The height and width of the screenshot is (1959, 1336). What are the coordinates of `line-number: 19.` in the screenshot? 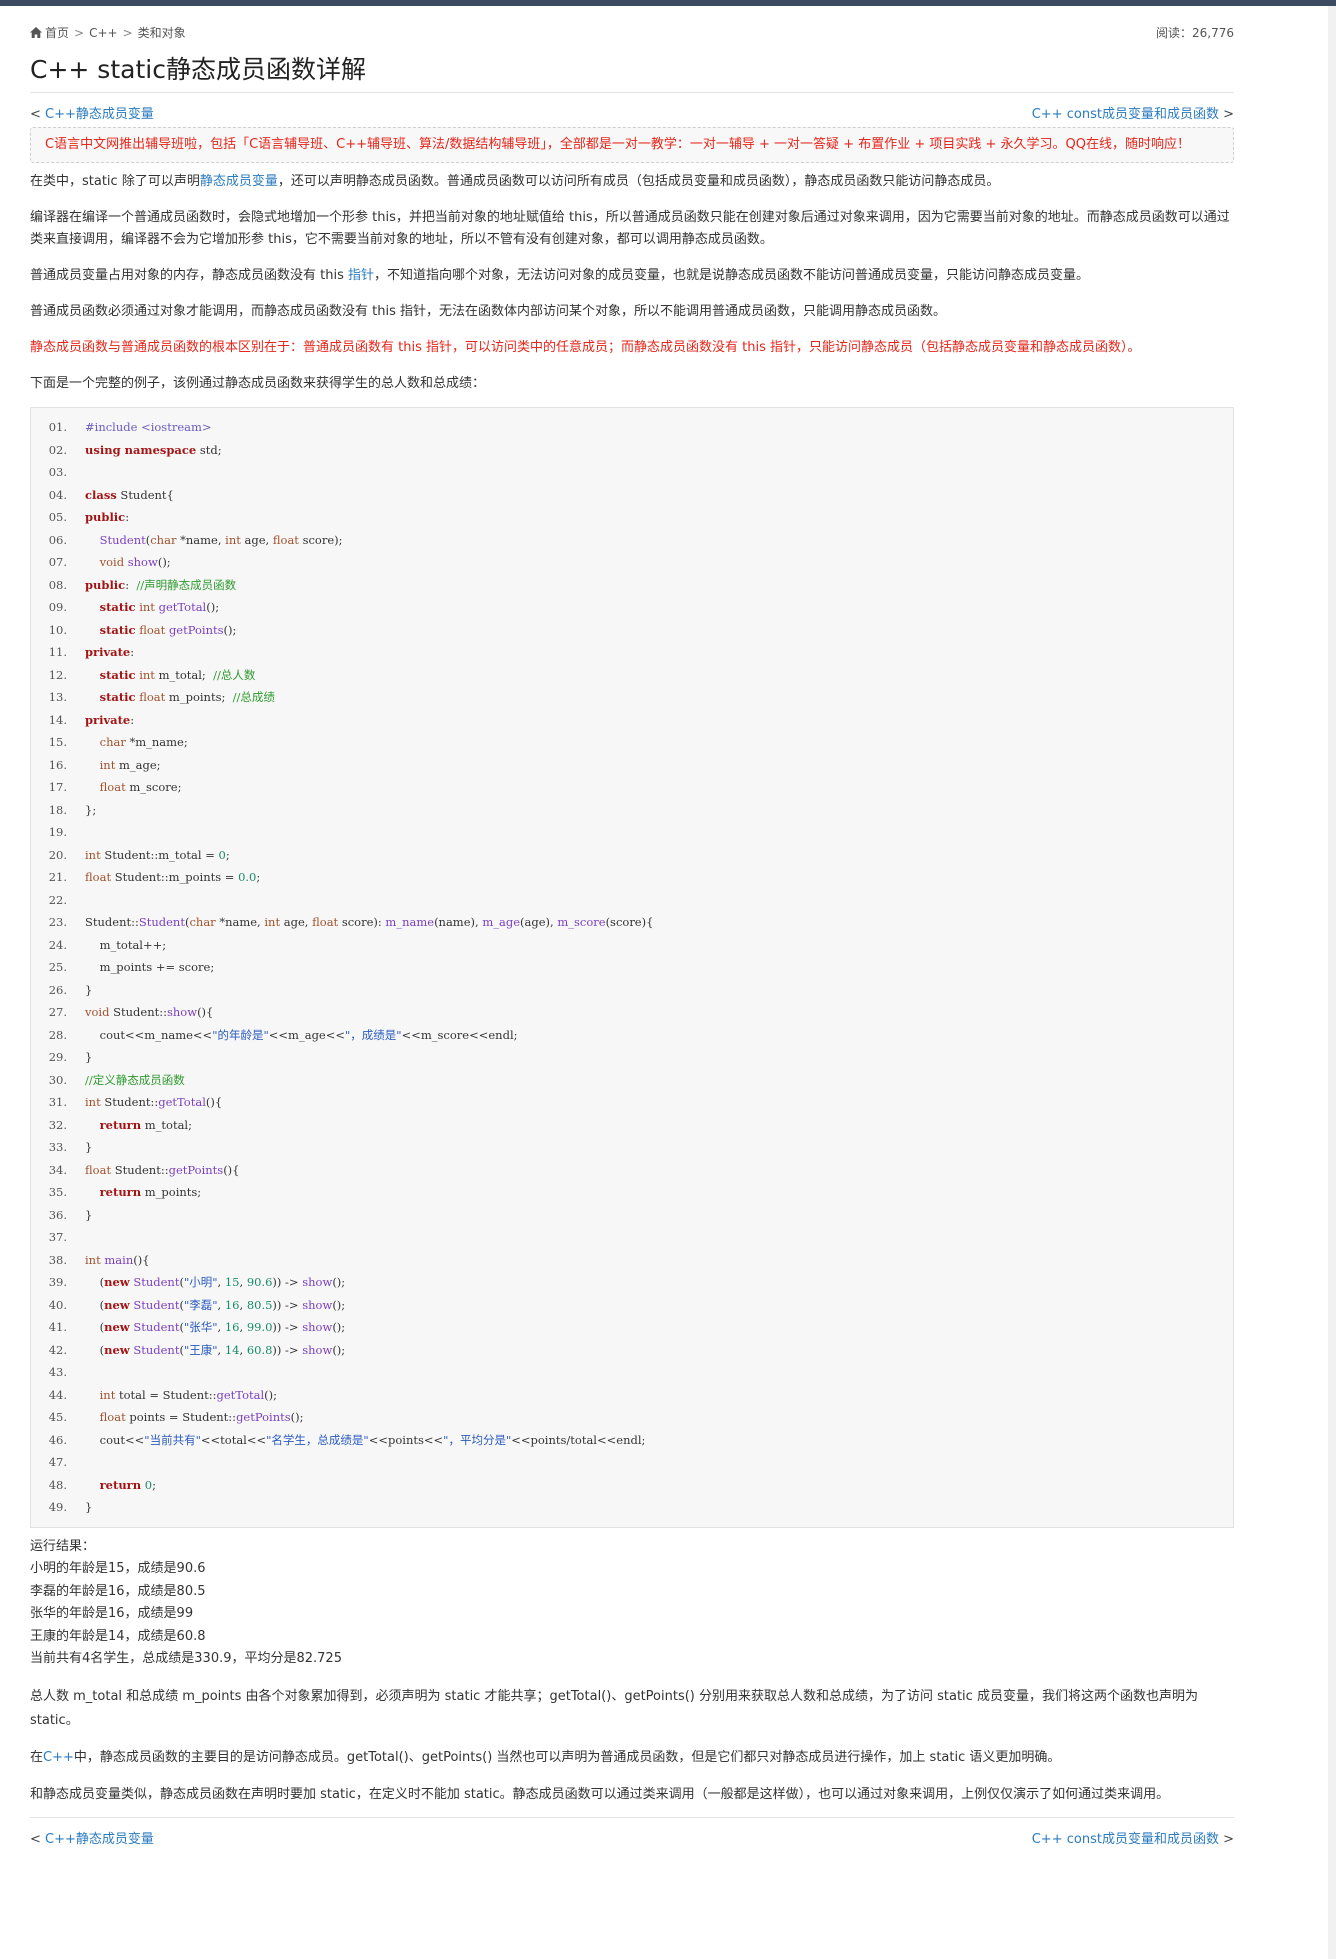 It's located at (57, 832).